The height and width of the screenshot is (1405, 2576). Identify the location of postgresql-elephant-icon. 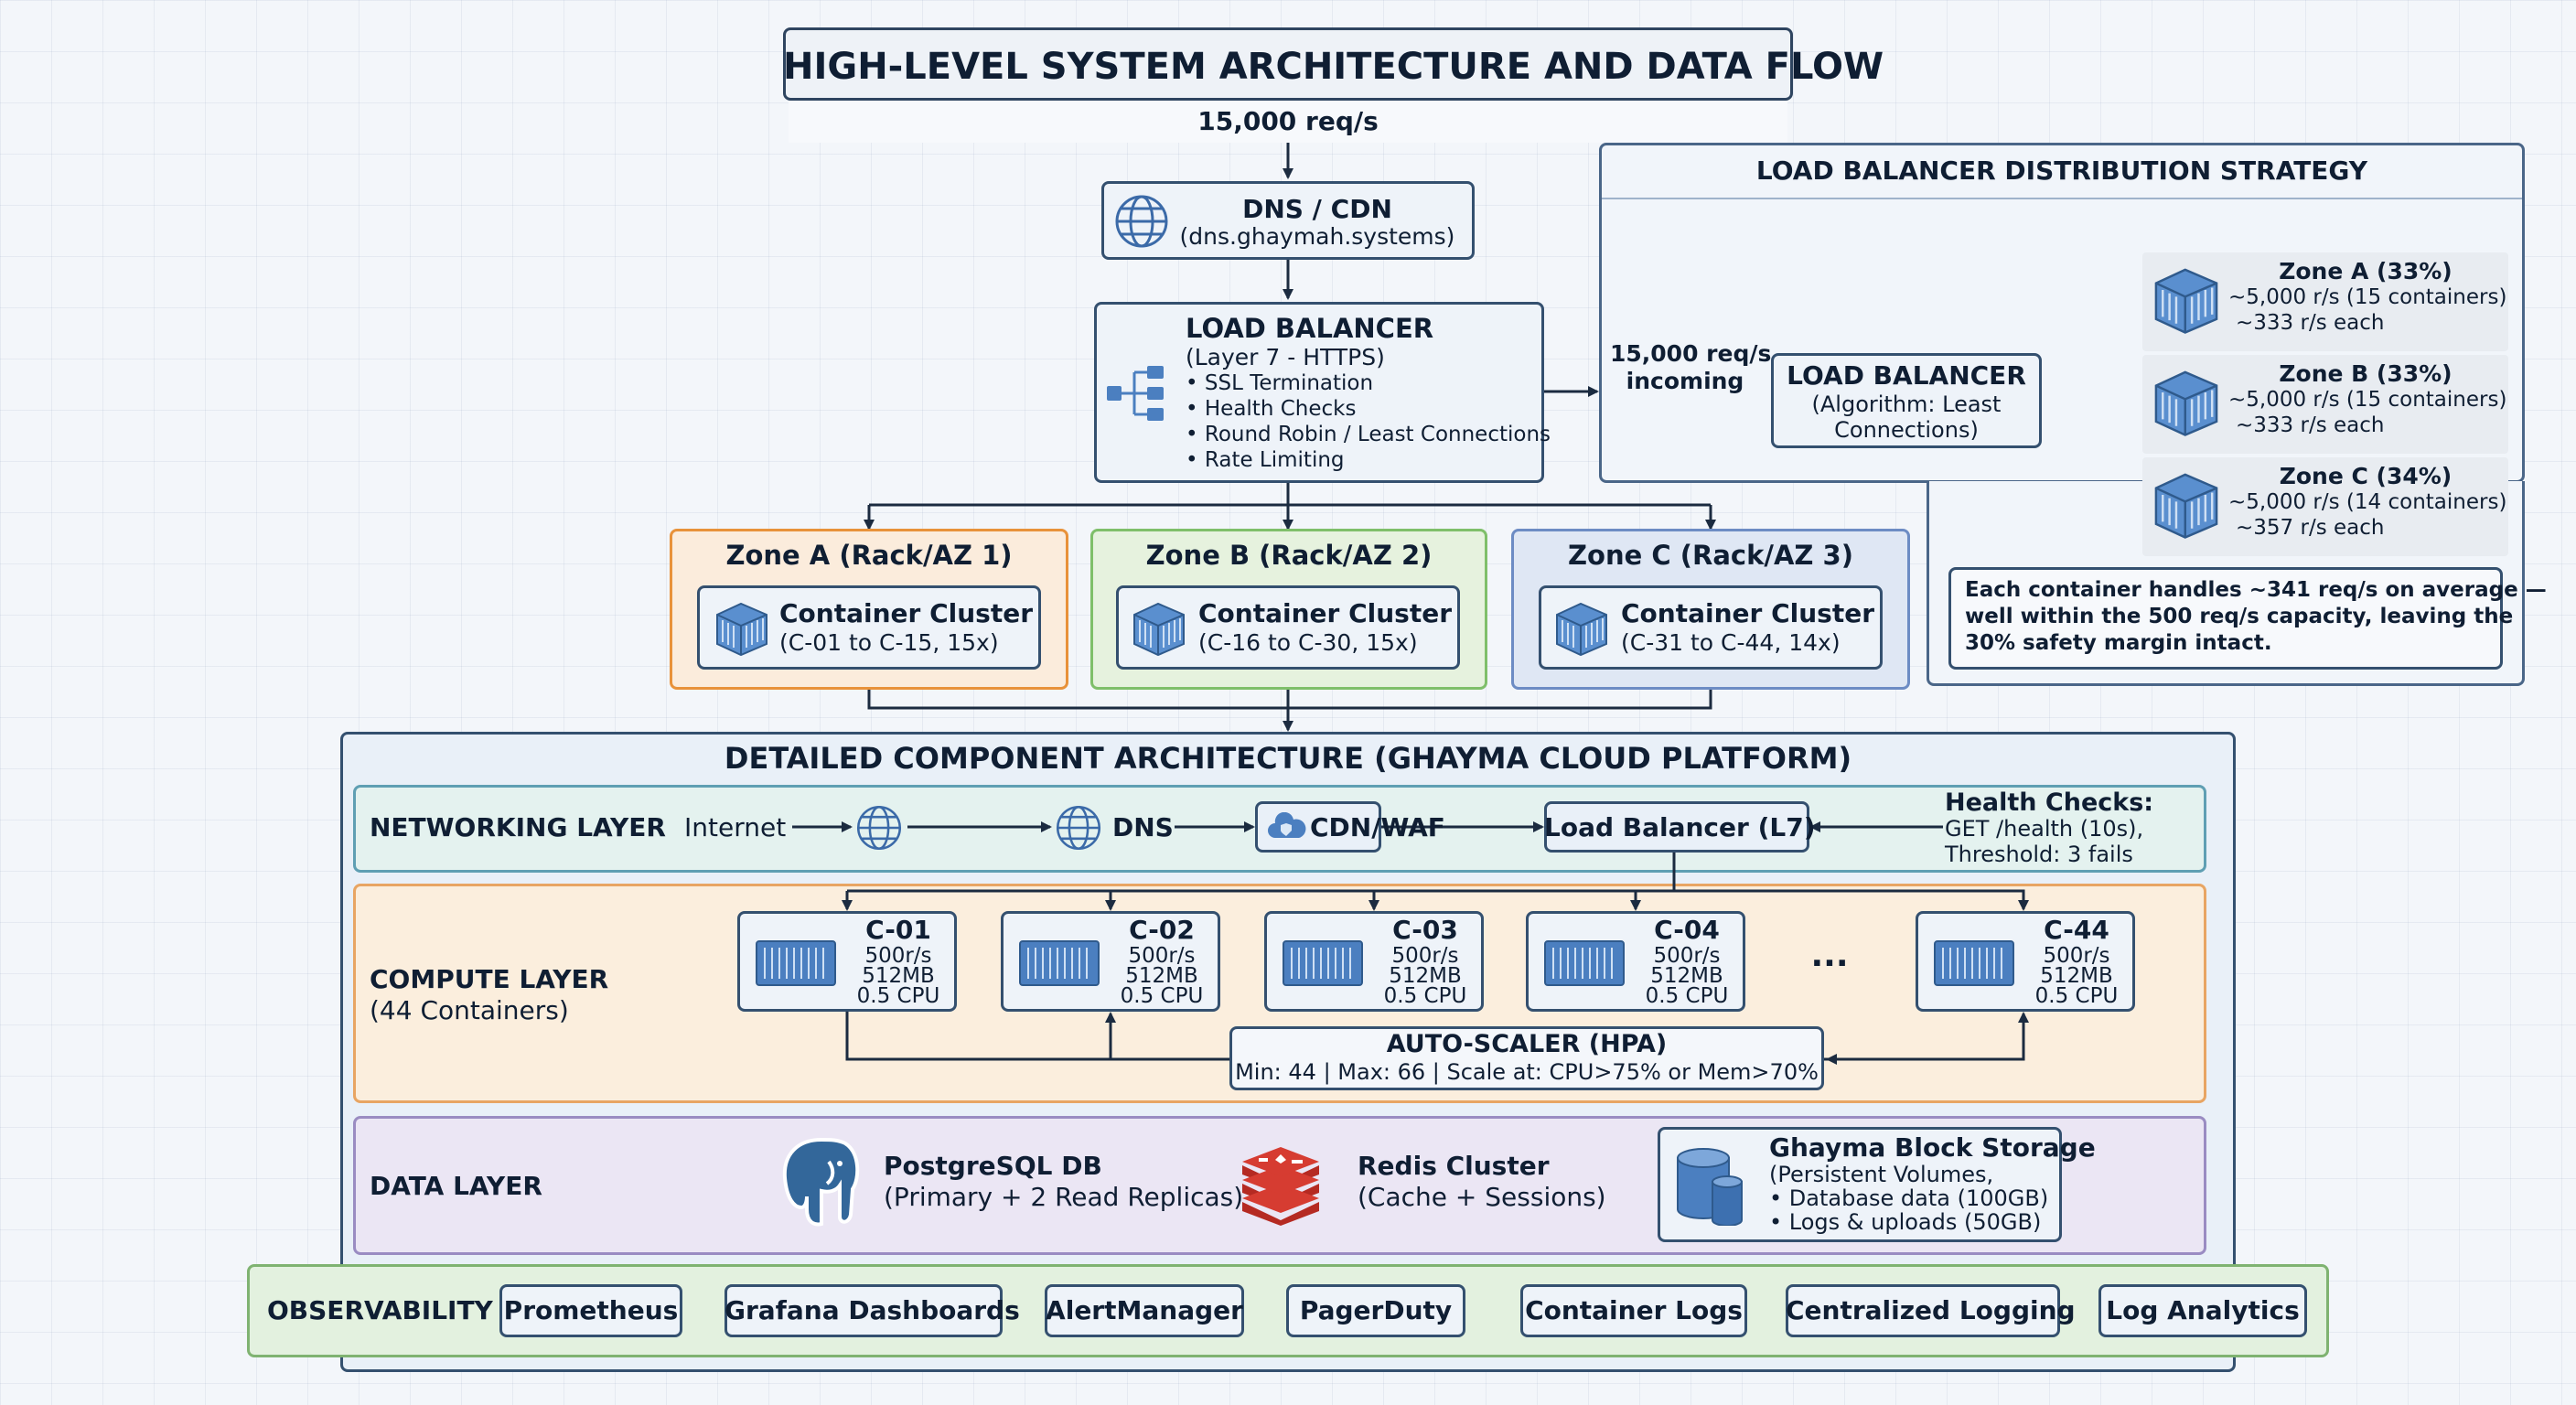
(821, 1182).